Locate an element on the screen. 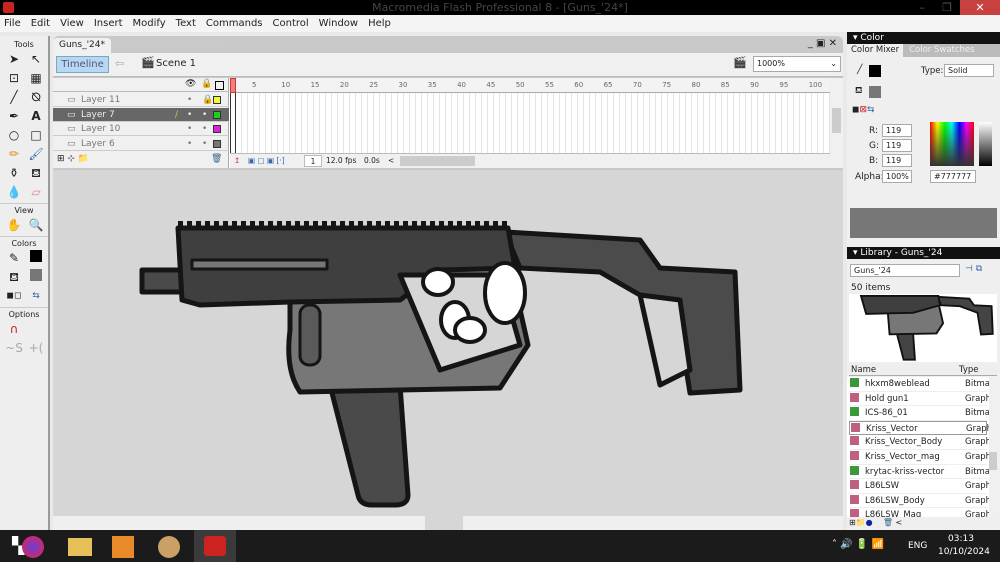 The width and height of the screenshot is (1000, 562). paint-icon is located at coordinates (169, 547).